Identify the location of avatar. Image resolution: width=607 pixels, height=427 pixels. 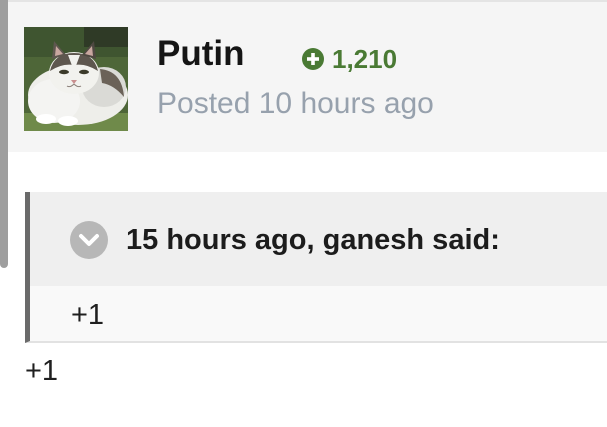
(76, 79).